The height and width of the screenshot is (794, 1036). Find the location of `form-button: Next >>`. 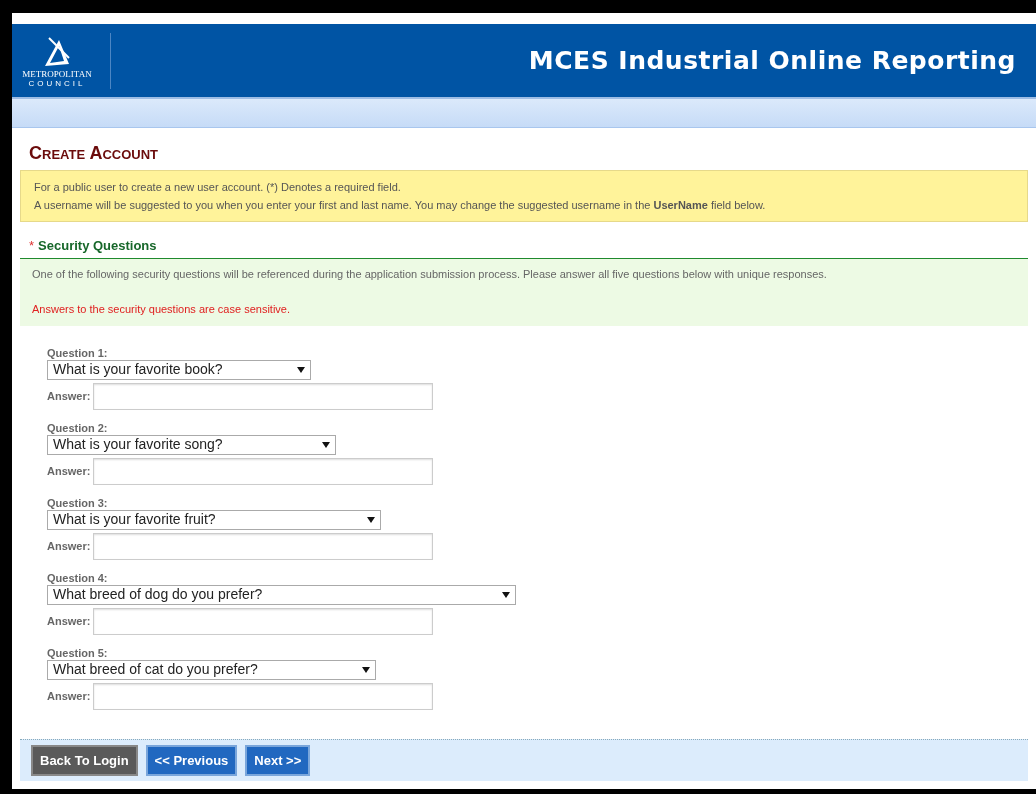

form-button: Next >> is located at coordinates (278, 760).